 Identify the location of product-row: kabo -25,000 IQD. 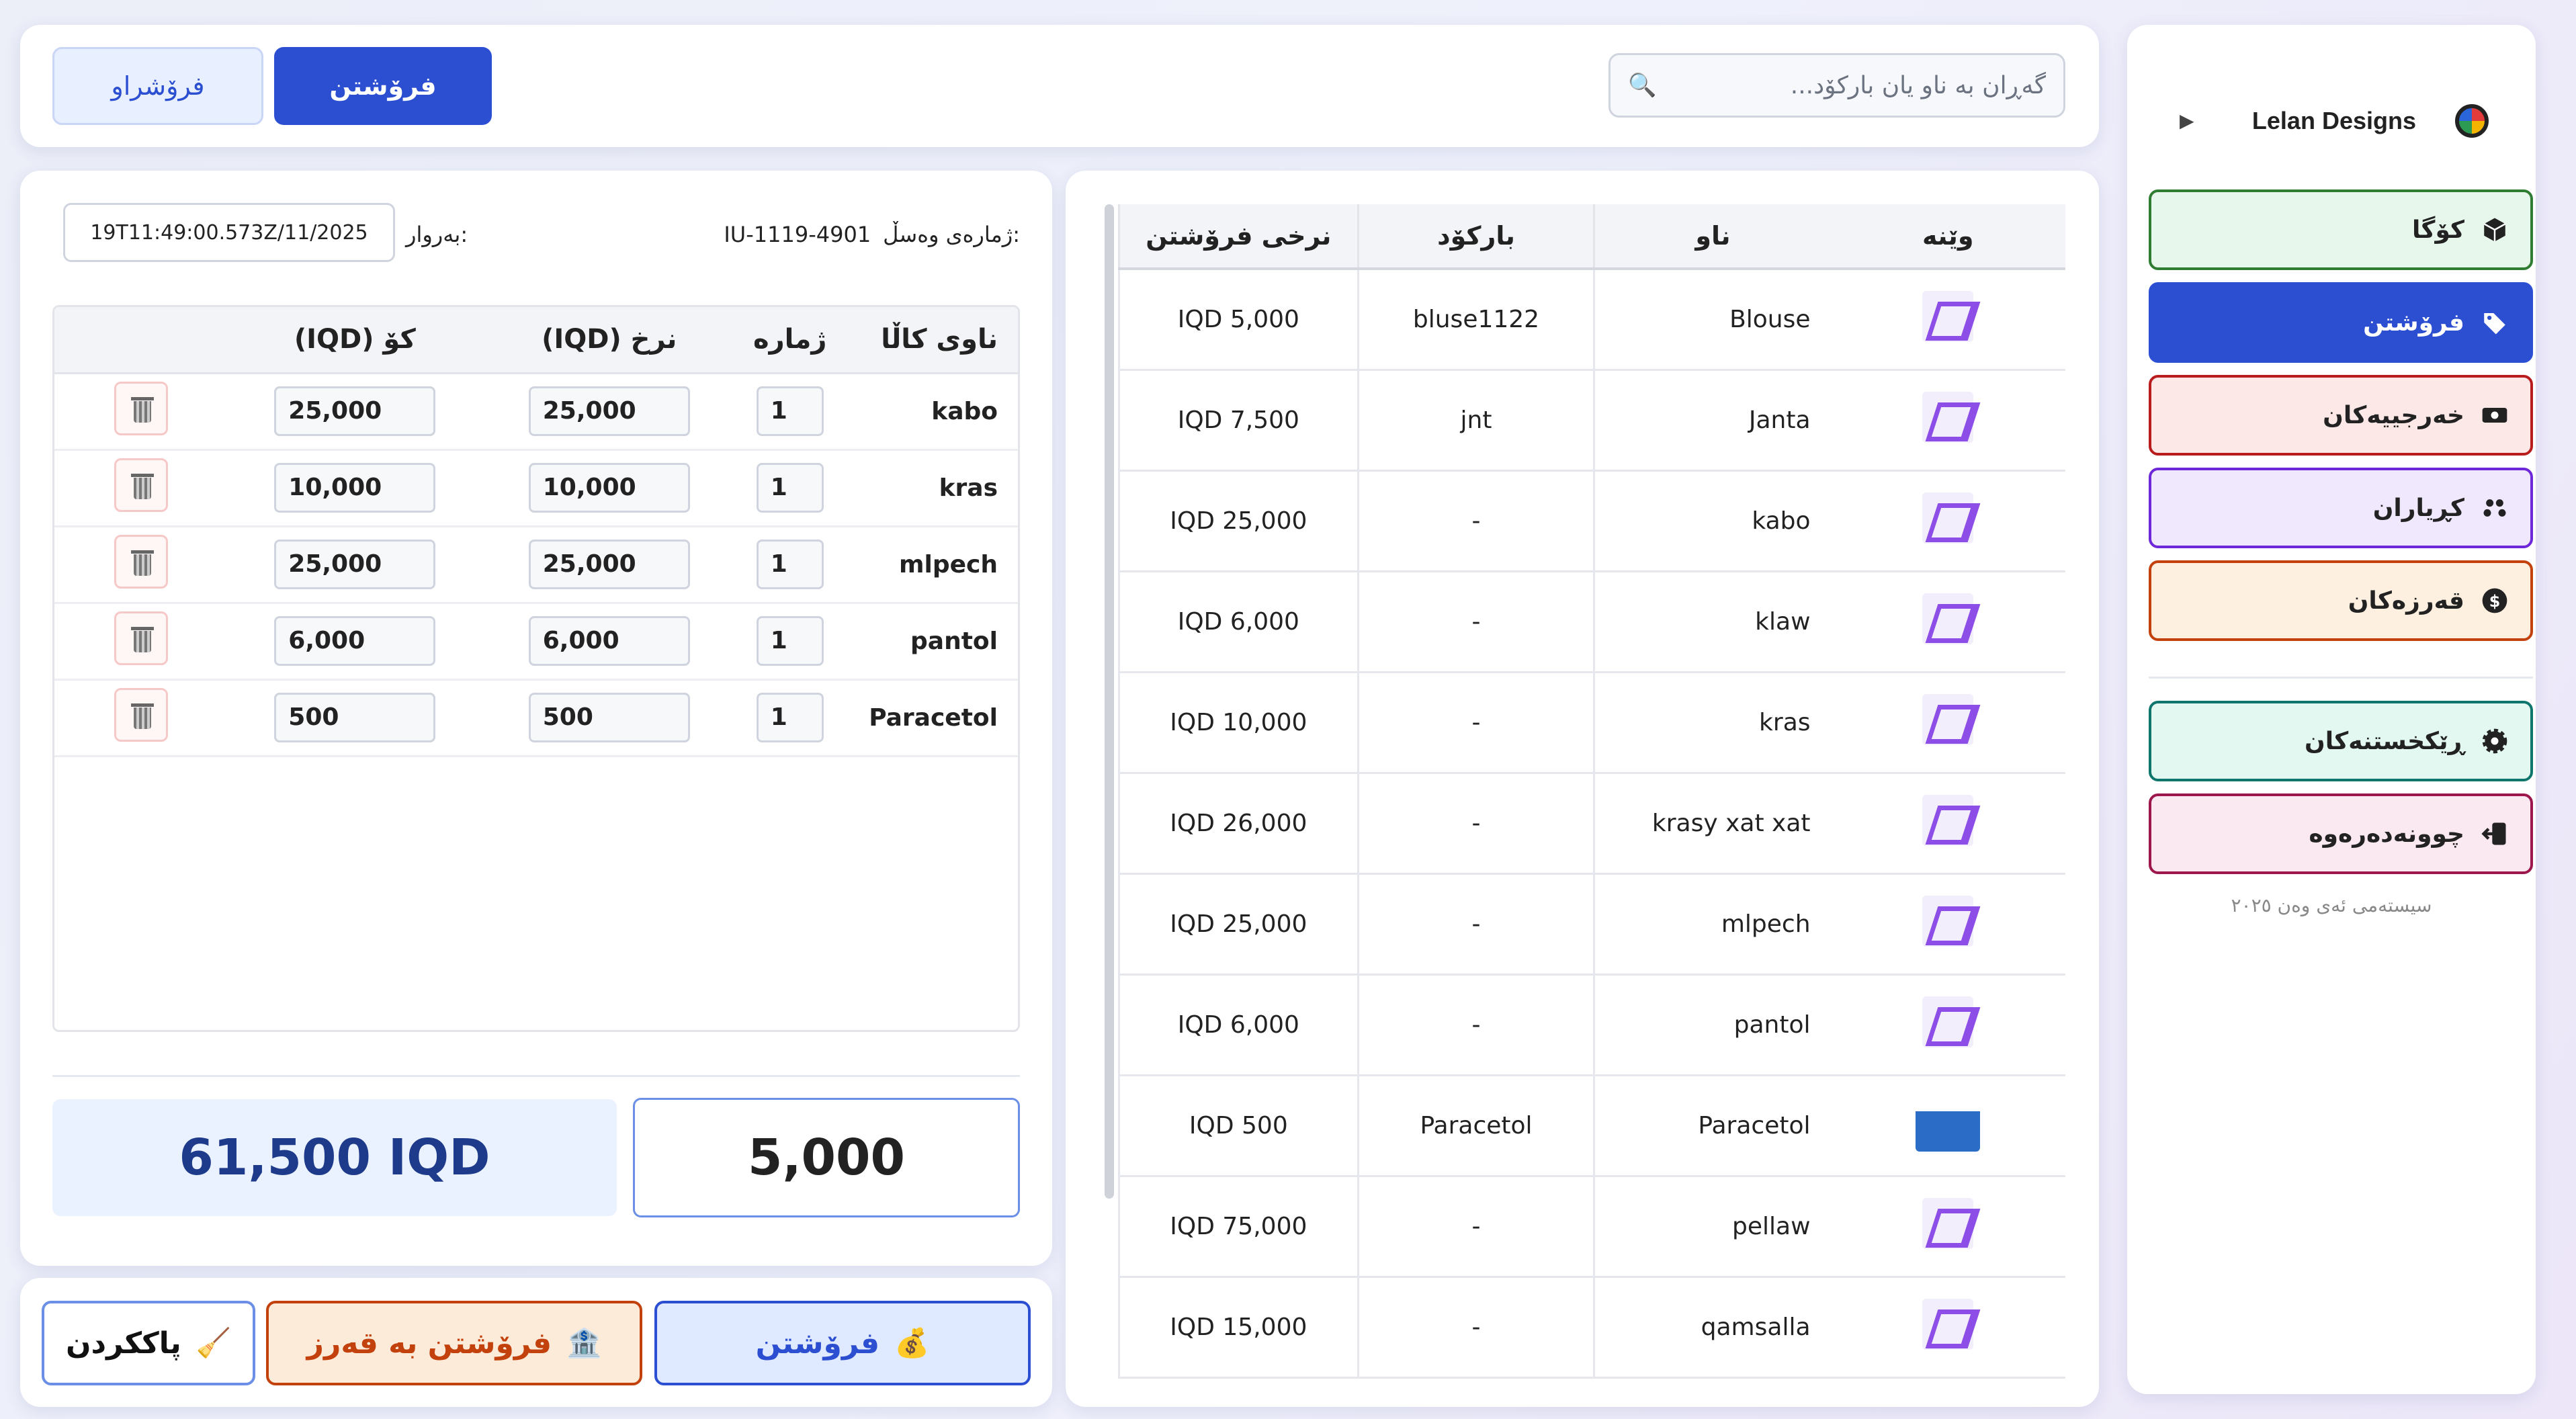
(1591, 521).